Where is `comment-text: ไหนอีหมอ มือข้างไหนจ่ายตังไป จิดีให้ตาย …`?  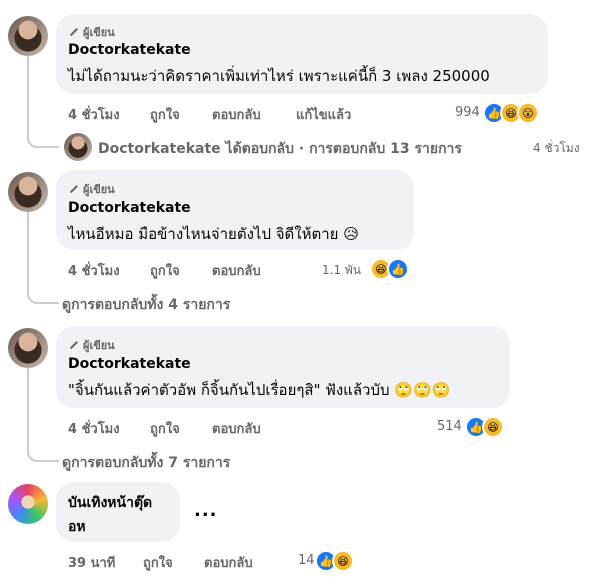
comment-text: ไหนอีหมอ มือข้างไหนจ่ายตังไป จิดีให้ตาย … is located at coordinates (213, 234).